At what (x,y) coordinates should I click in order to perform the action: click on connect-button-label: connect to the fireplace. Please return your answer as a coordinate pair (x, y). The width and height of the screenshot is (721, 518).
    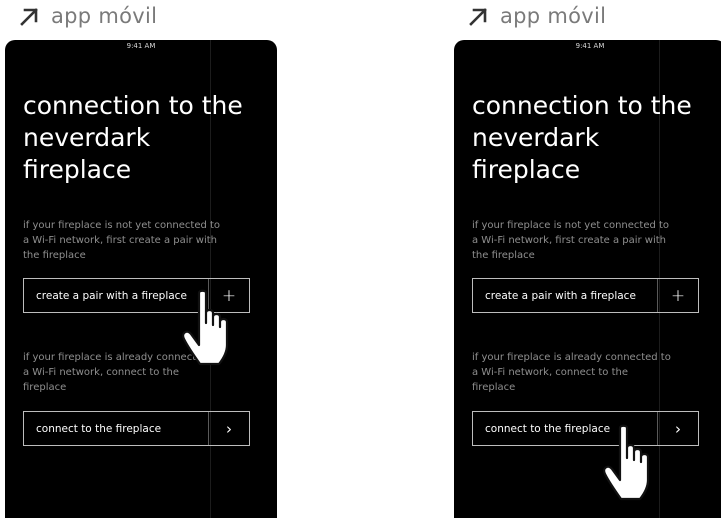
    Looking at the image, I should click on (99, 428).